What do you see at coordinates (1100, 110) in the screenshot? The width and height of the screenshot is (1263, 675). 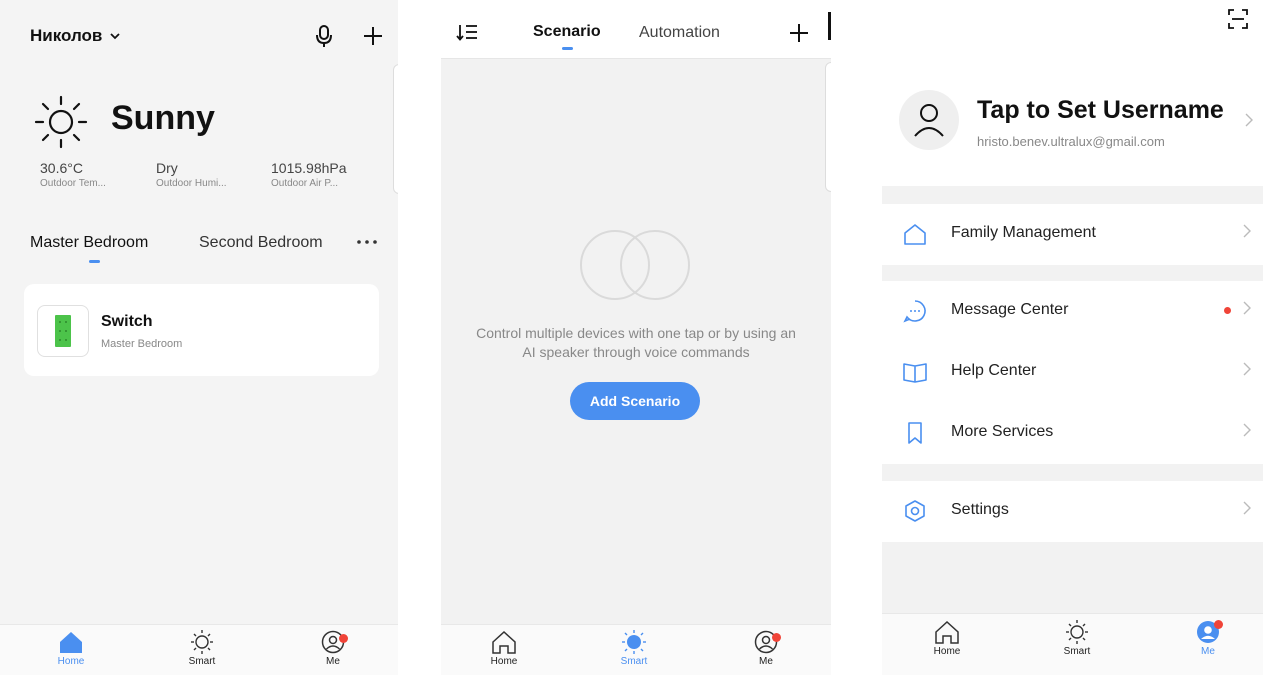 I see `username: Tap to Set Username` at bounding box center [1100, 110].